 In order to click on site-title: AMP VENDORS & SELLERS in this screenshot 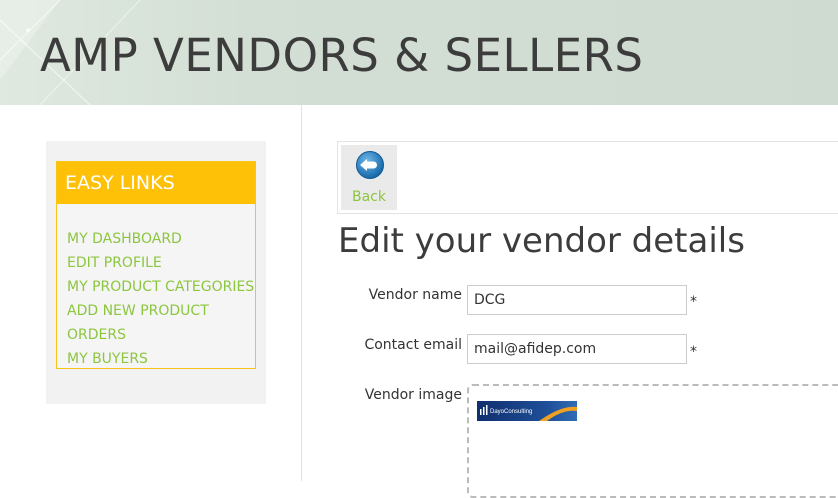, I will do `click(342, 55)`.